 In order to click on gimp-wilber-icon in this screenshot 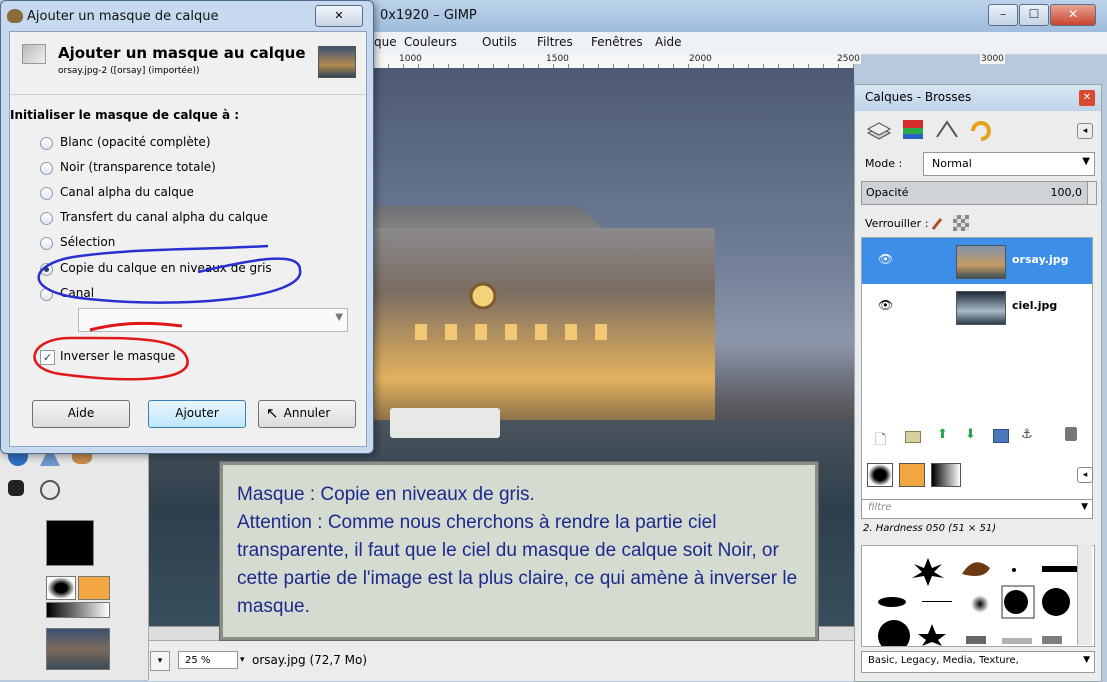, I will do `click(15, 16)`.